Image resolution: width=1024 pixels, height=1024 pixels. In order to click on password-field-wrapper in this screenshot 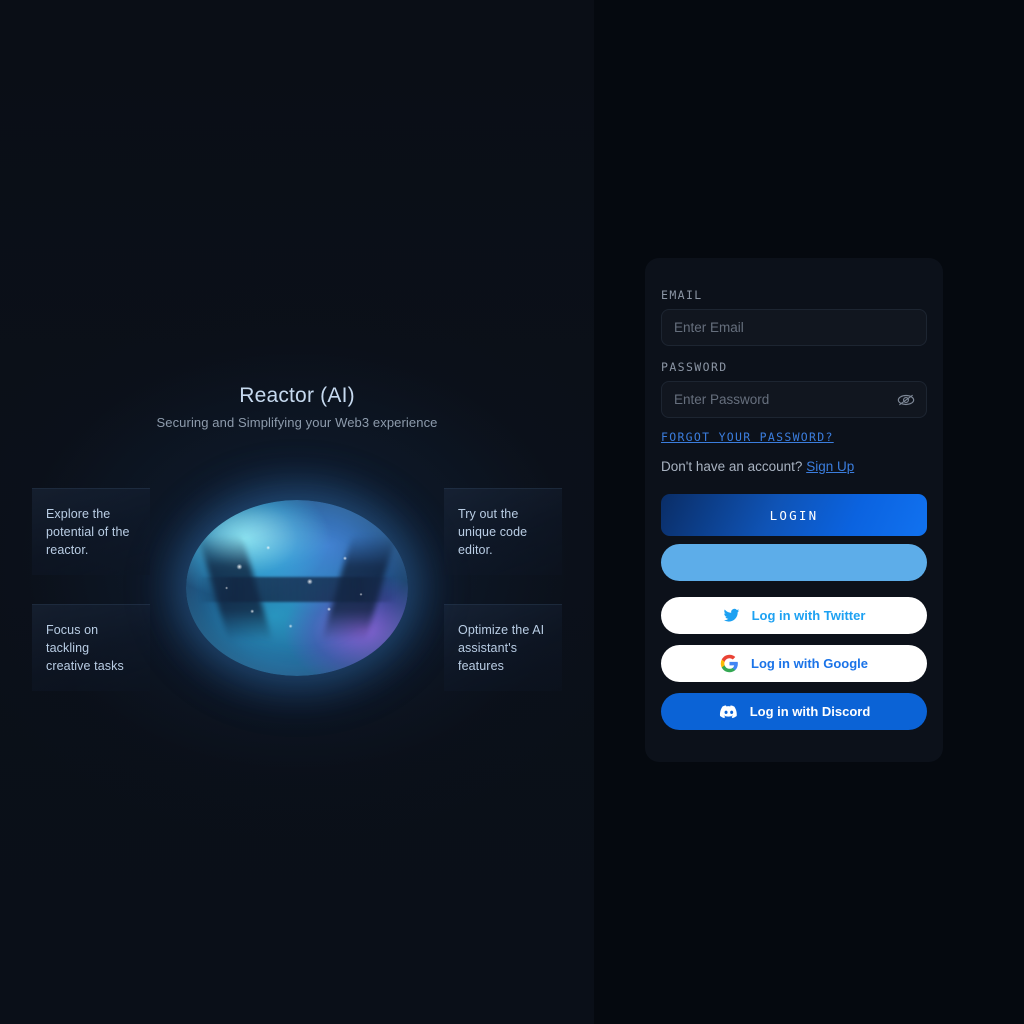, I will do `click(794, 399)`.